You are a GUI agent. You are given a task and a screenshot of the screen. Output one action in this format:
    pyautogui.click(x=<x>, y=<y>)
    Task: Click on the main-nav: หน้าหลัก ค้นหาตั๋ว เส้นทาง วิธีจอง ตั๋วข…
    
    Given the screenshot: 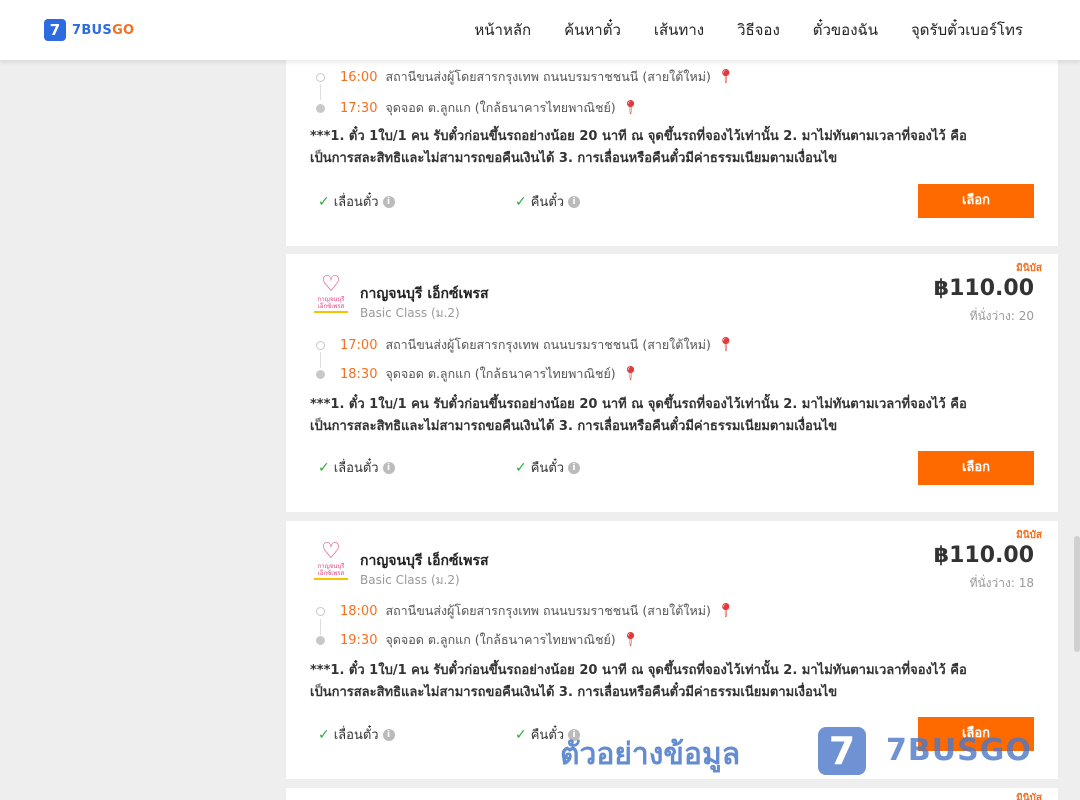 What is the action you would take?
    pyautogui.click(x=732, y=30)
    